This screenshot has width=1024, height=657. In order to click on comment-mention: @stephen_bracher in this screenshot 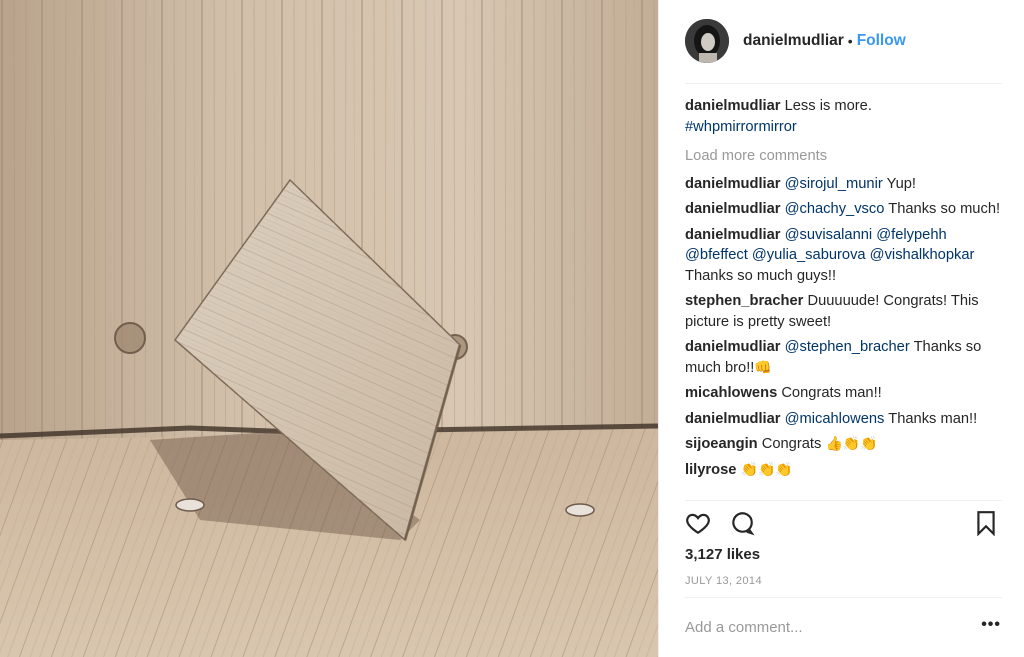, I will do `click(847, 347)`.